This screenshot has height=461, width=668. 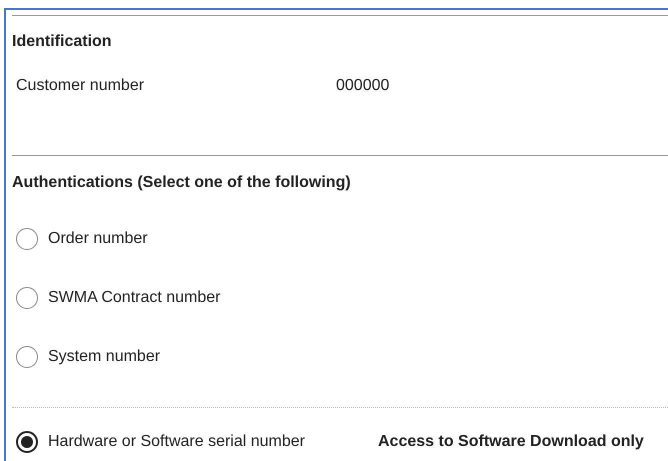 I want to click on section-heading: Authentications (Select one of the following), so click(x=182, y=183).